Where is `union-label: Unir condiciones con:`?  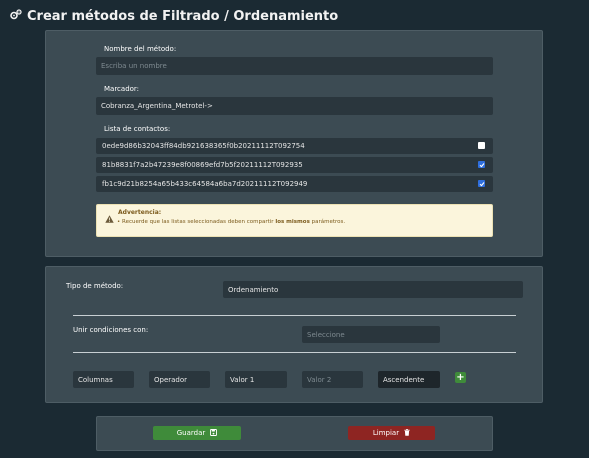
union-label: Unir condiciones con: is located at coordinates (111, 330).